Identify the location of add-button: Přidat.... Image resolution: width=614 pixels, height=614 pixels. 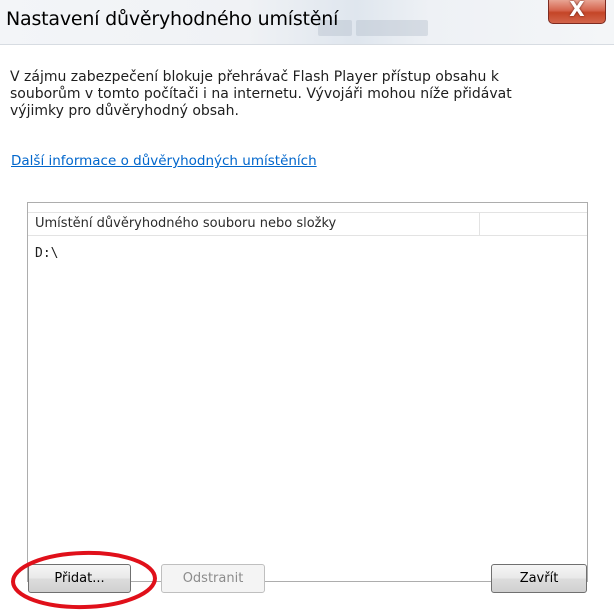
(79, 578).